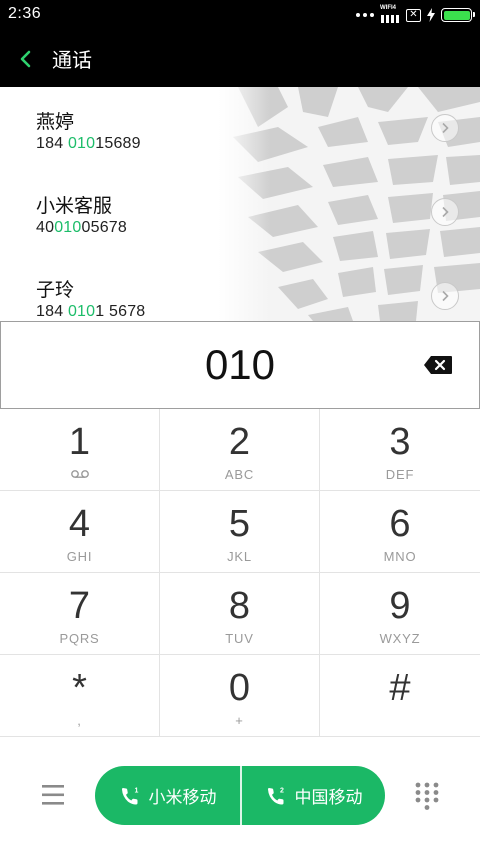 The width and height of the screenshot is (480, 853). I want to click on key-letters: ,, so click(79, 720).